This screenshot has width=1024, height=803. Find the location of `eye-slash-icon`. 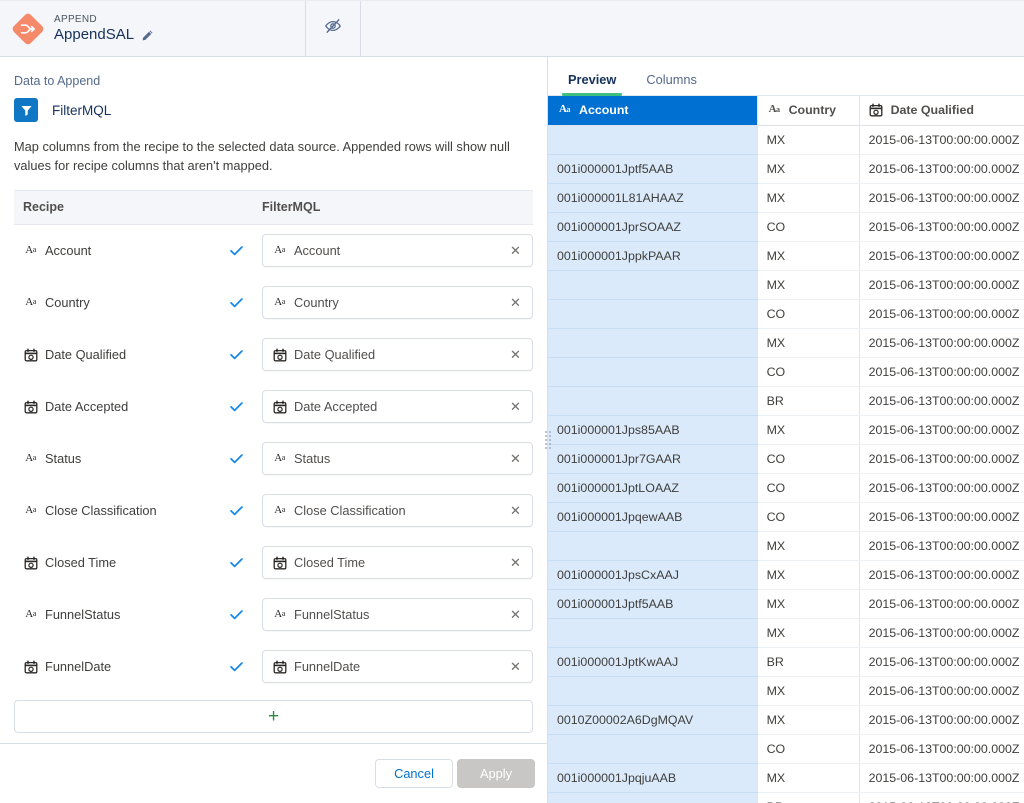

eye-slash-icon is located at coordinates (333, 28).